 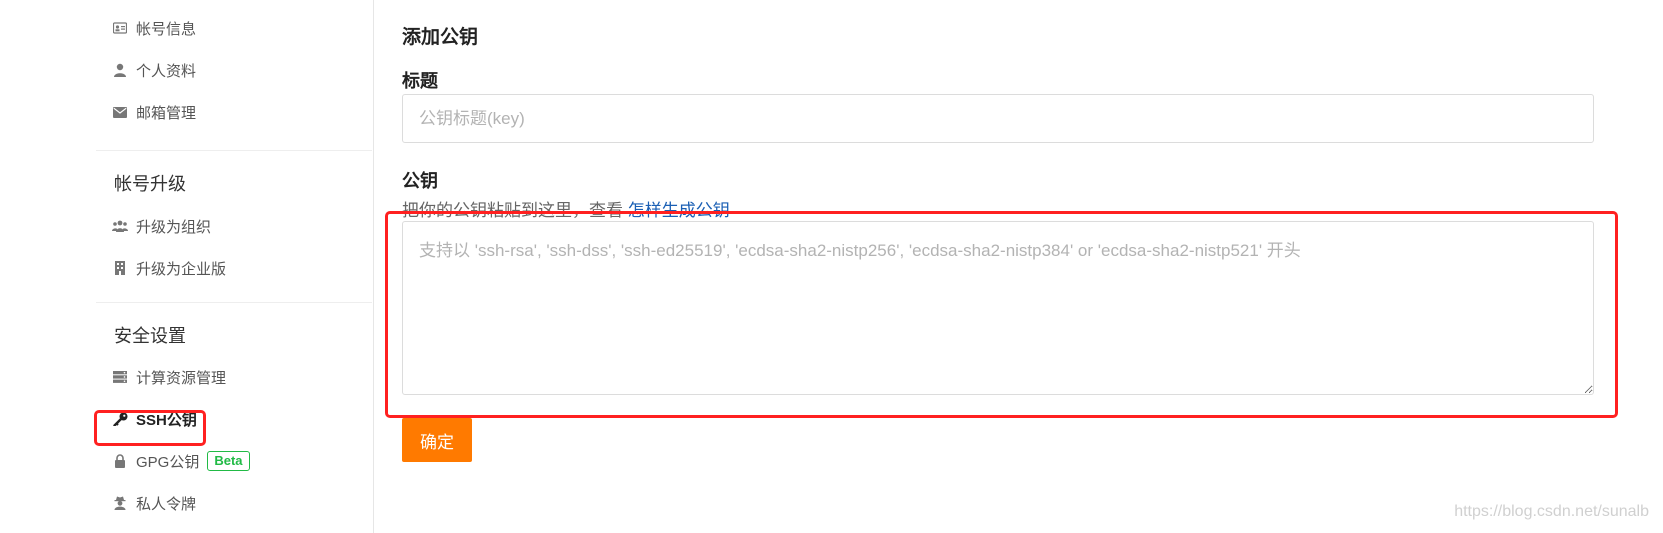 I want to click on sidebar-item-label: SSH公钥, so click(x=166, y=420).